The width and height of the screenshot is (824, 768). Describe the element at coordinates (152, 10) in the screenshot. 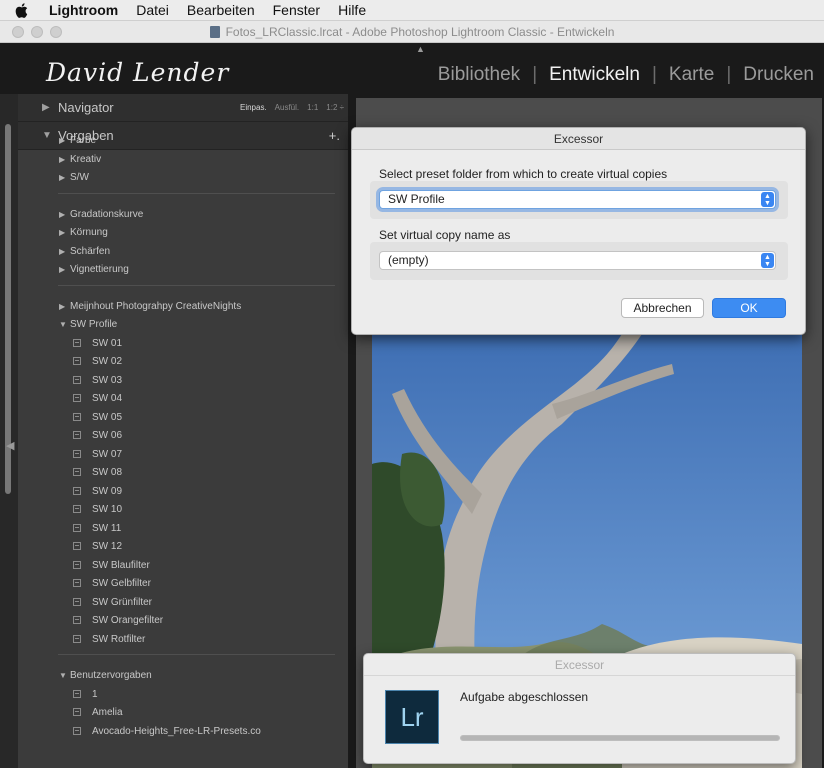

I see `menu-datei: Datei` at that location.